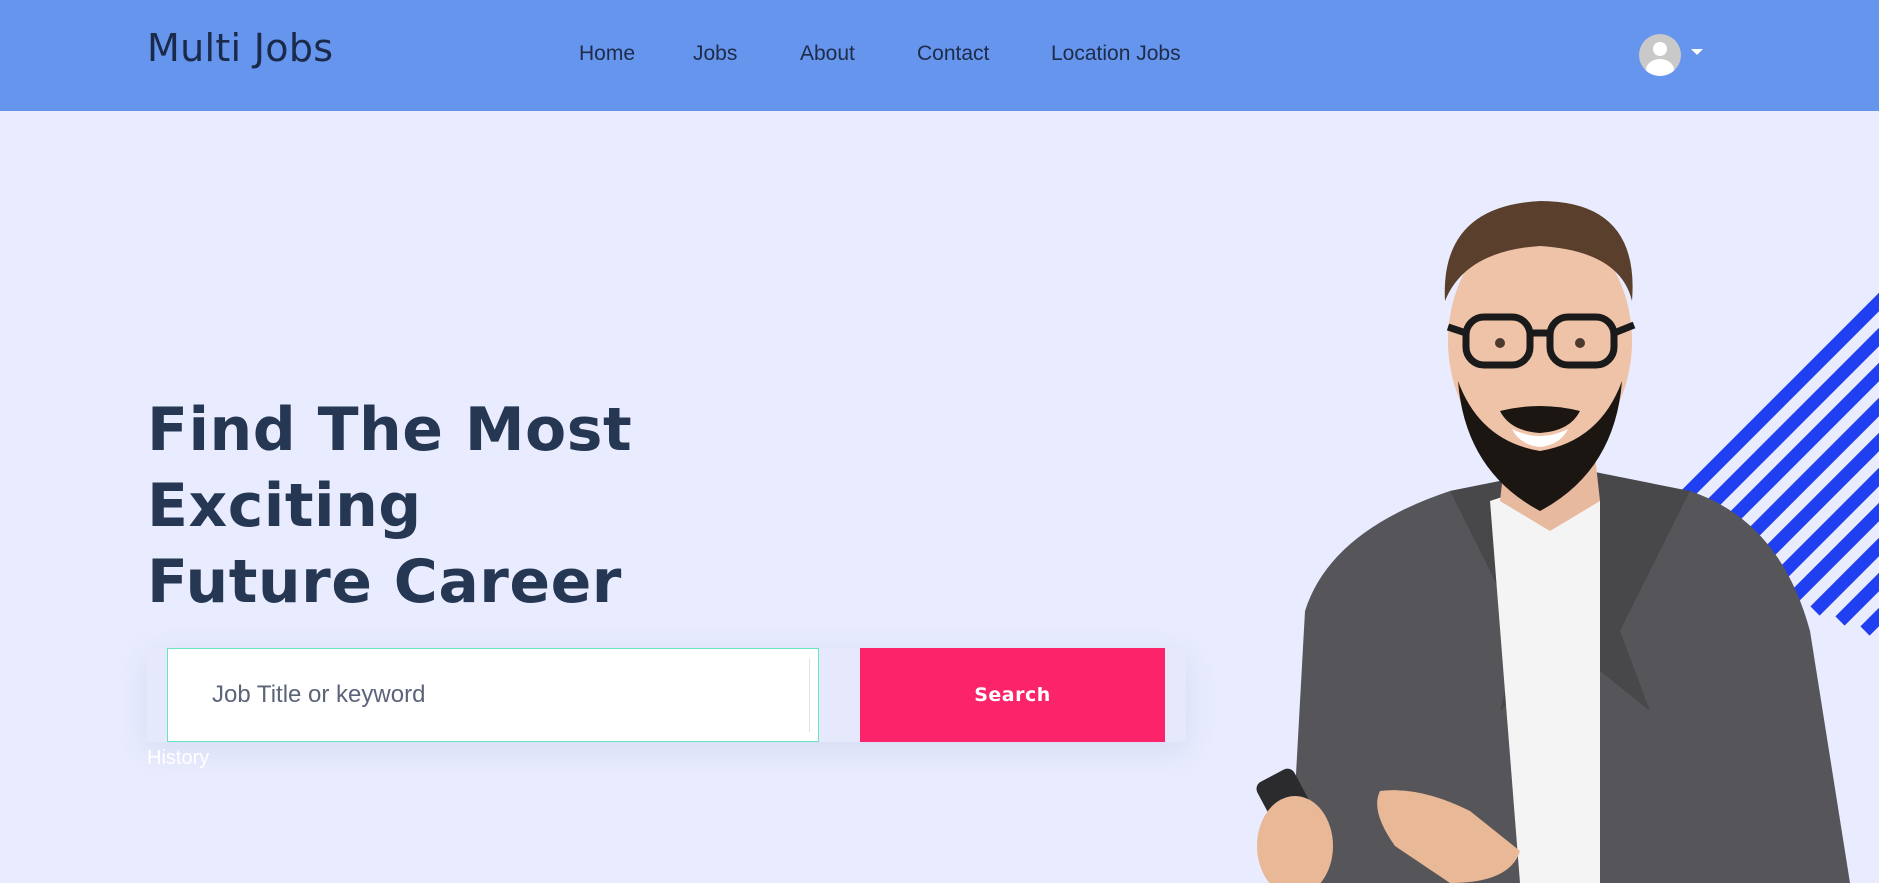 The height and width of the screenshot is (883, 1879). I want to click on hero-title-line-1: Find The Most Exciting, so click(390, 468).